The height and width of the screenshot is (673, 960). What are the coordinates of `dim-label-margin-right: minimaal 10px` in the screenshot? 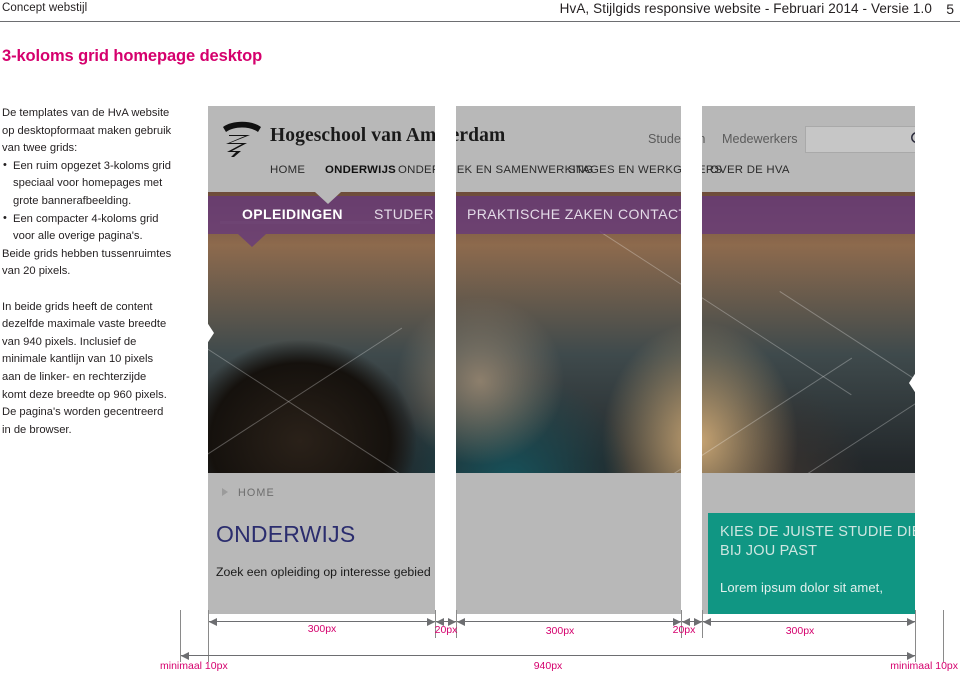 It's located at (924, 666).